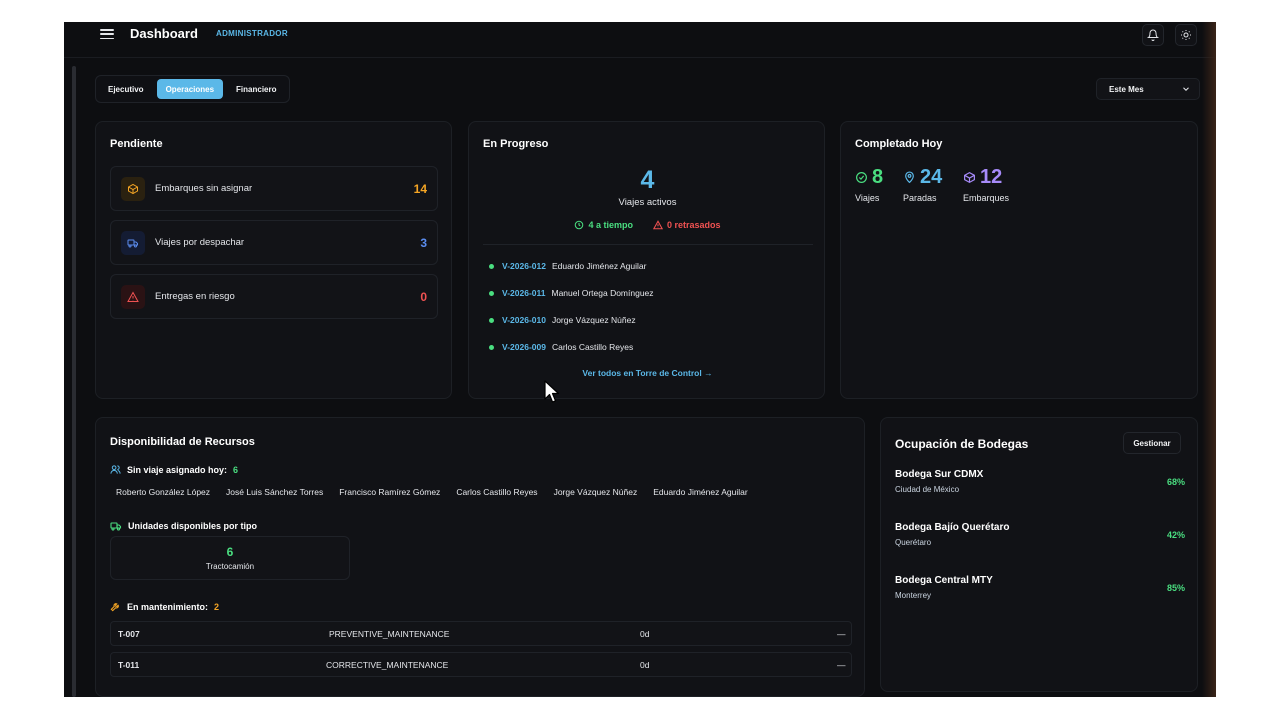 Image resolution: width=1280 pixels, height=718 pixels. What do you see at coordinates (922, 184) in the screenshot?
I see `metric-stops: 24 Paradas` at bounding box center [922, 184].